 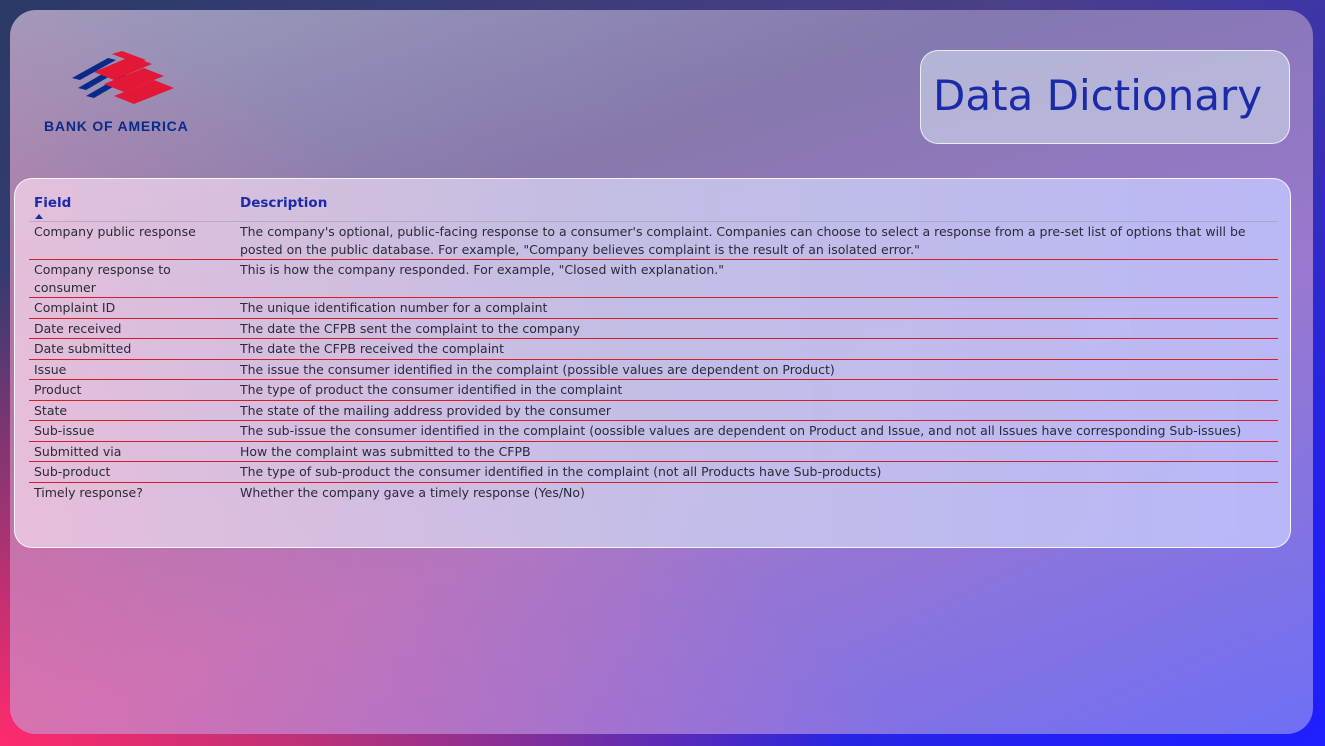 What do you see at coordinates (132, 390) in the screenshot?
I see `cell-field: Product` at bounding box center [132, 390].